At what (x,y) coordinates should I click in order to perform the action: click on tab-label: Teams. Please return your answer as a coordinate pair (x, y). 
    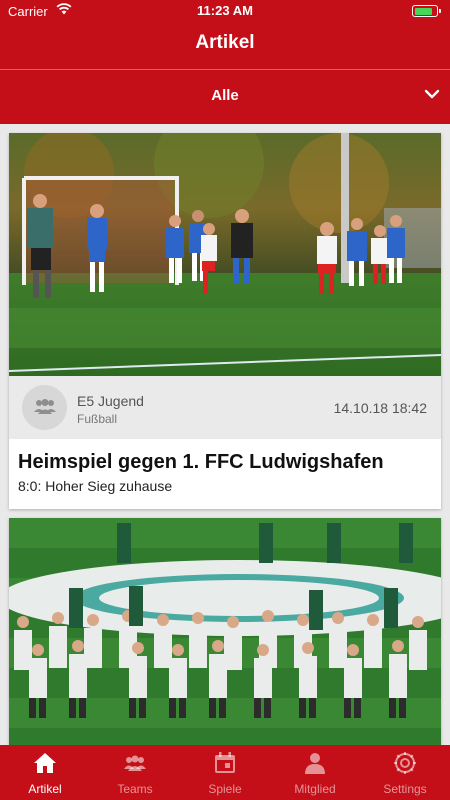
    Looking at the image, I should click on (135, 789).